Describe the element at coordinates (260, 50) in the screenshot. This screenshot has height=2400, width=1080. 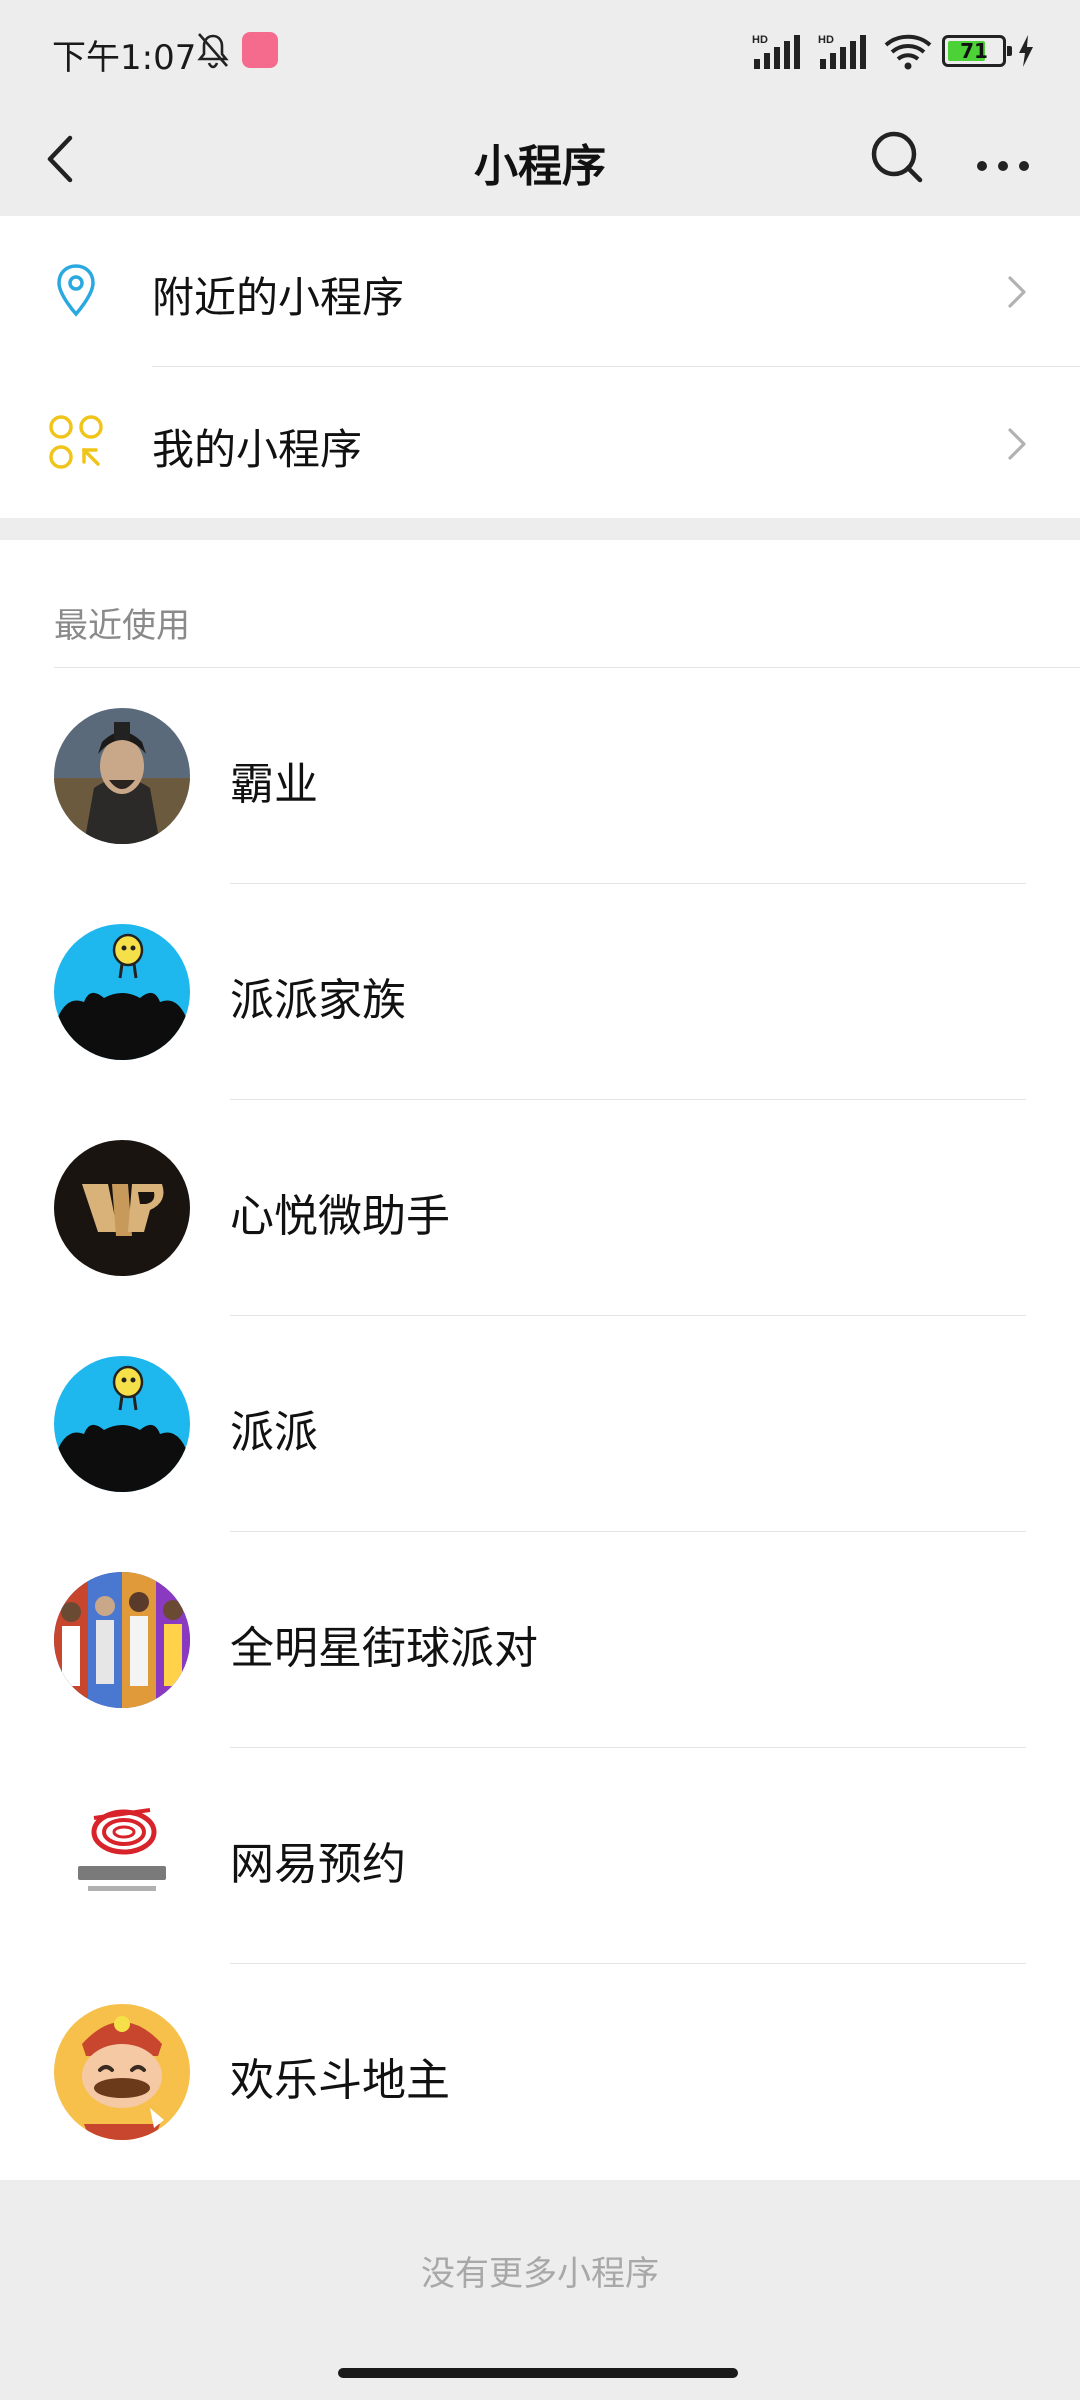
I see `bilibili-app-icon` at that location.